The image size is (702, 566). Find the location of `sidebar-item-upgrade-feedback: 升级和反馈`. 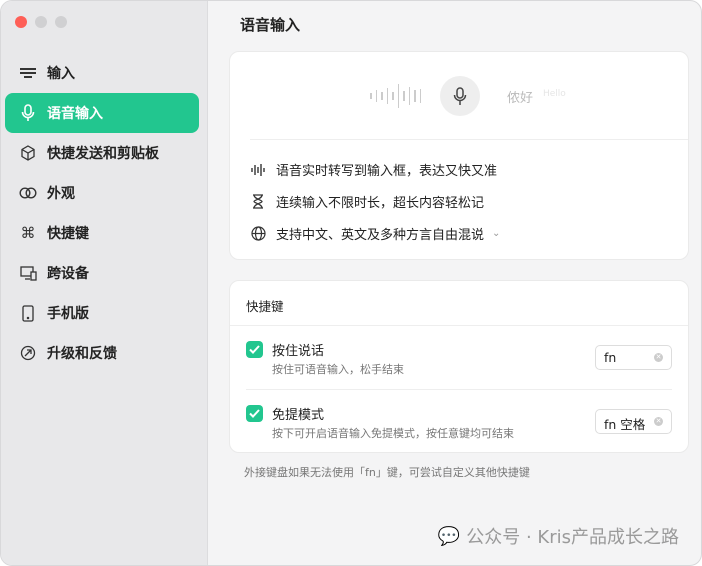

sidebar-item-upgrade-feedback: 升级和反馈 is located at coordinates (102, 353).